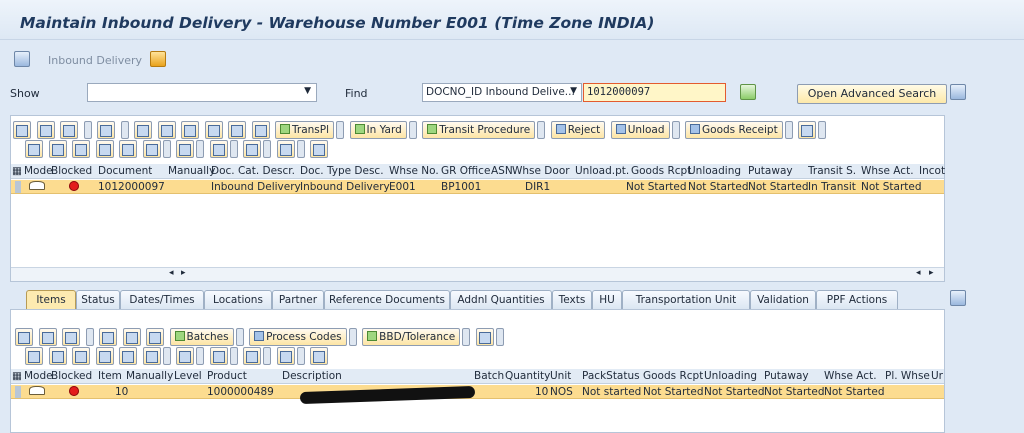  What do you see at coordinates (342, 171) in the screenshot?
I see `col-doc-type: Doc. Type Desc.` at bounding box center [342, 171].